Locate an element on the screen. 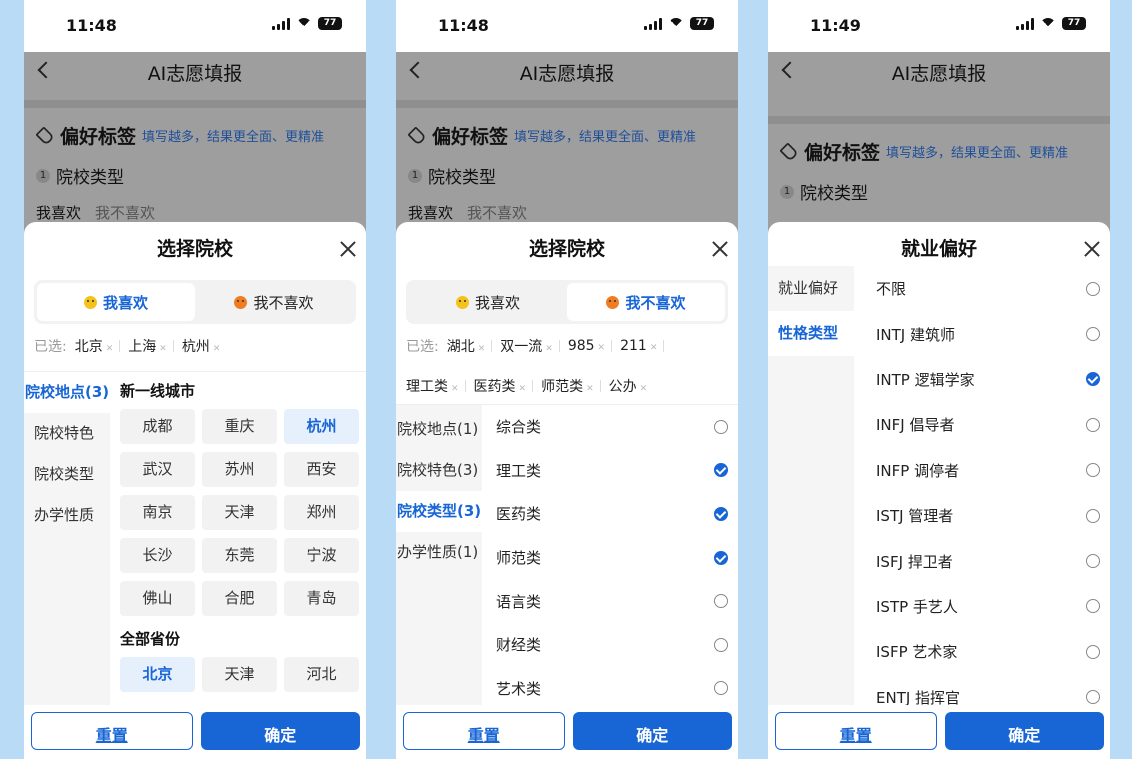 The width and height of the screenshot is (1132, 759). happy-face-icon is located at coordinates (462, 302).